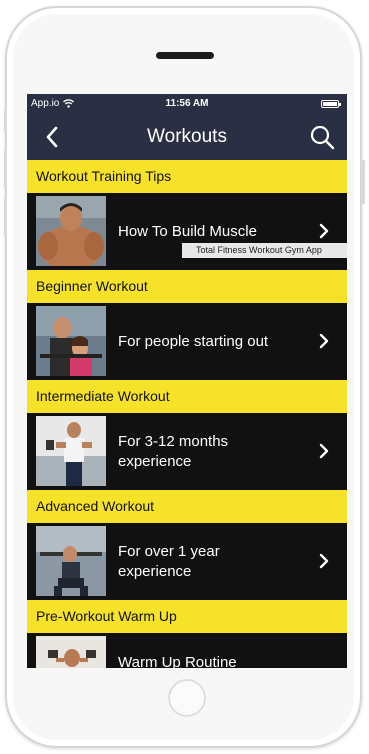 This screenshot has width=369, height=754. I want to click on list-item-advanced: For over 1 year experience, so click(187, 561).